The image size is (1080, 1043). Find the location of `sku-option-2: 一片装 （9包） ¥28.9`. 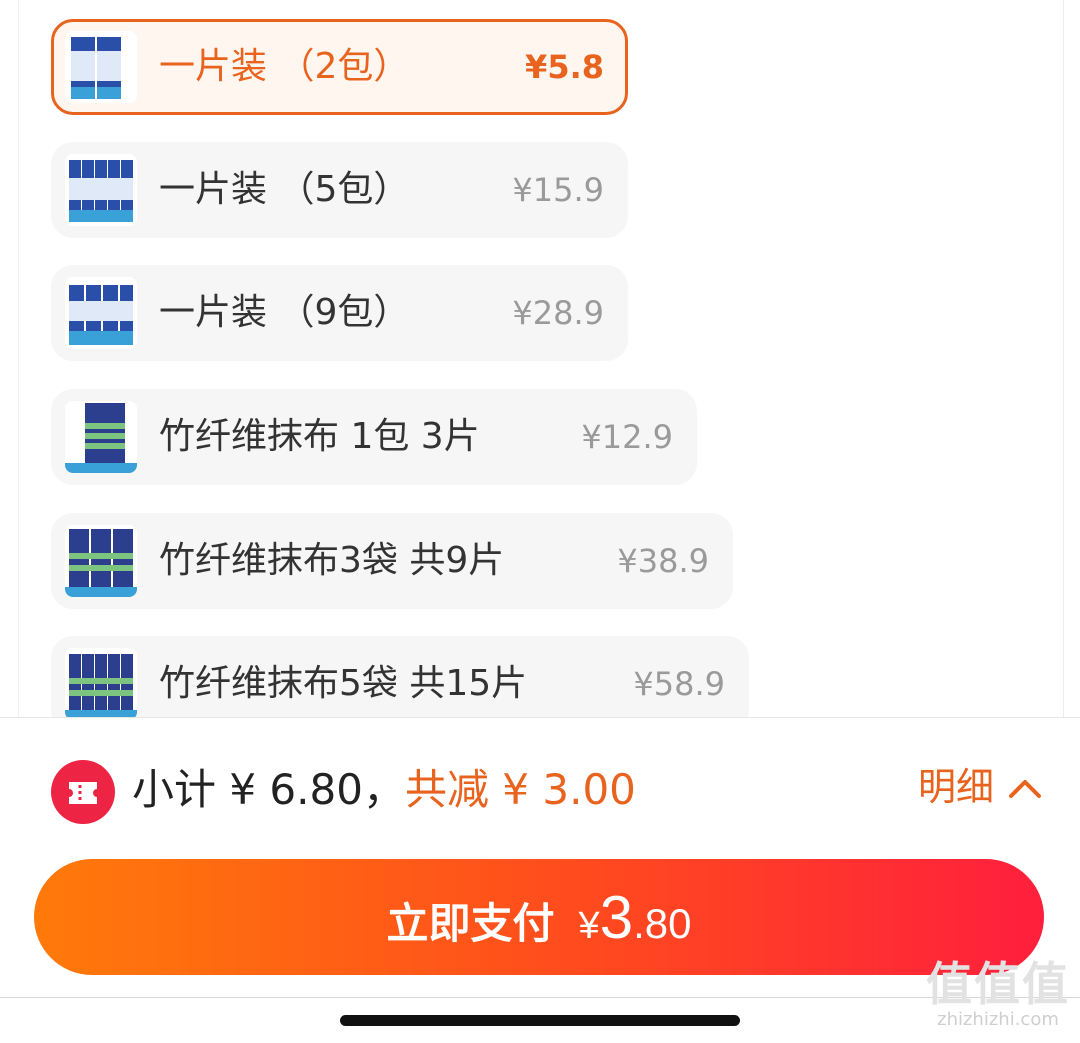

sku-option-2: 一片装 （9包） ¥28.9 is located at coordinates (339, 313).